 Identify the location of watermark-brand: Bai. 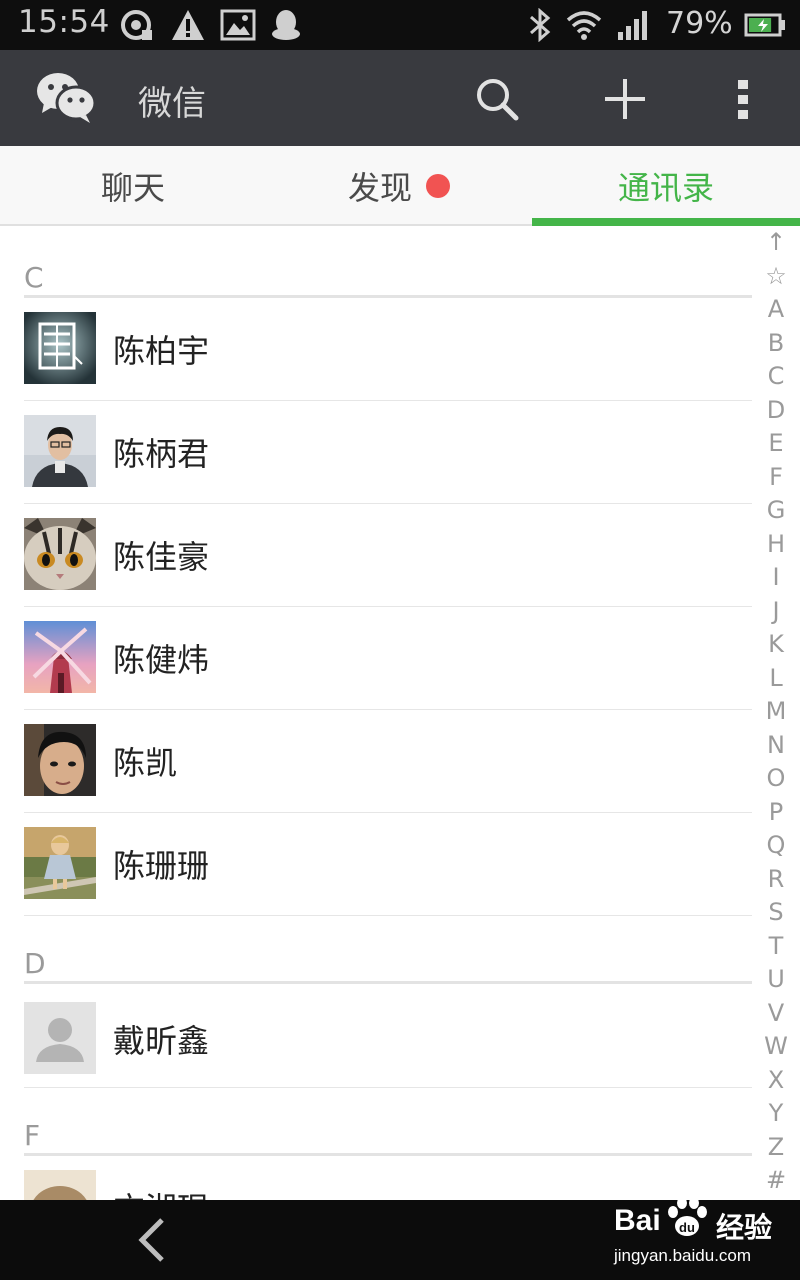
(637, 1220).